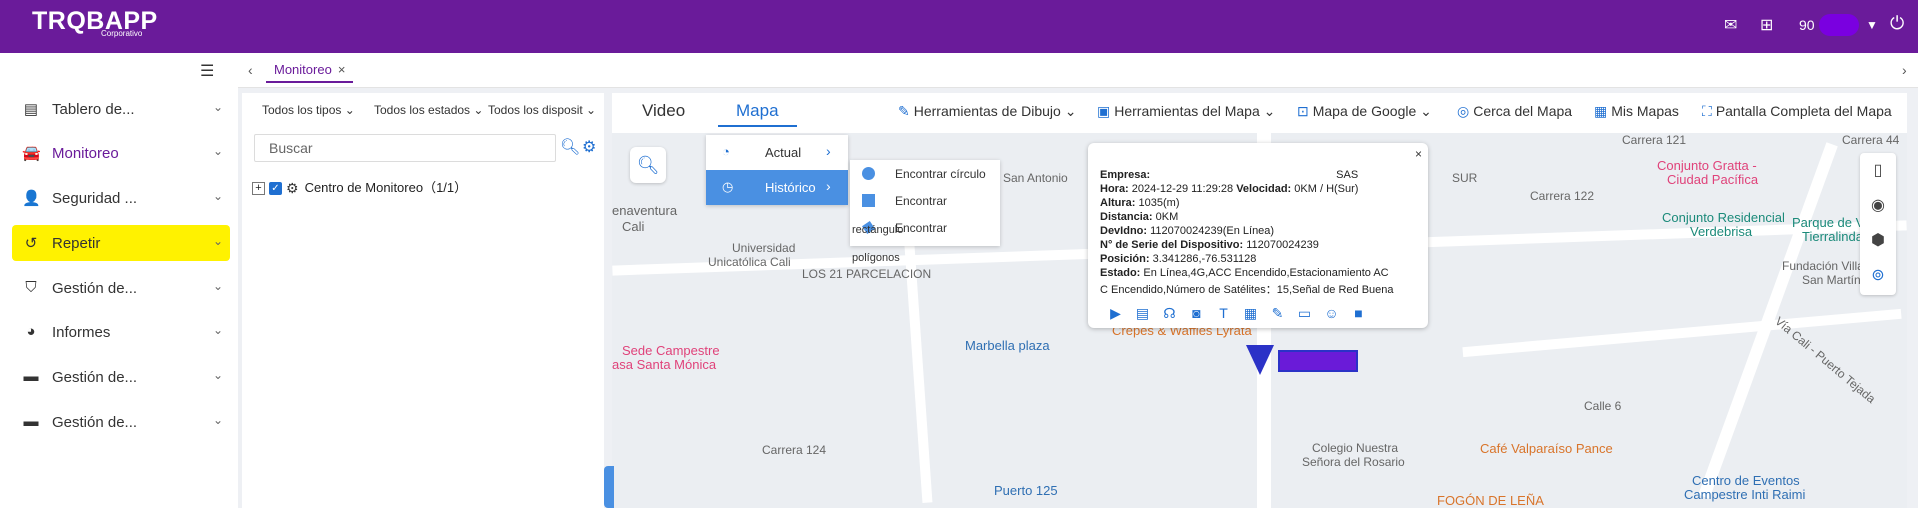  I want to click on map-icon: ⊡, so click(1303, 111).